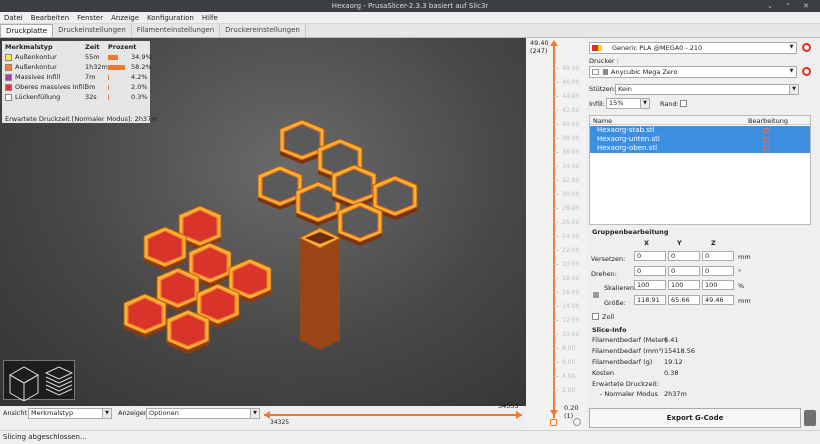 Image resolution: width=820 pixels, height=444 pixels. I want to click on size-y-input: 65.66, so click(684, 300).